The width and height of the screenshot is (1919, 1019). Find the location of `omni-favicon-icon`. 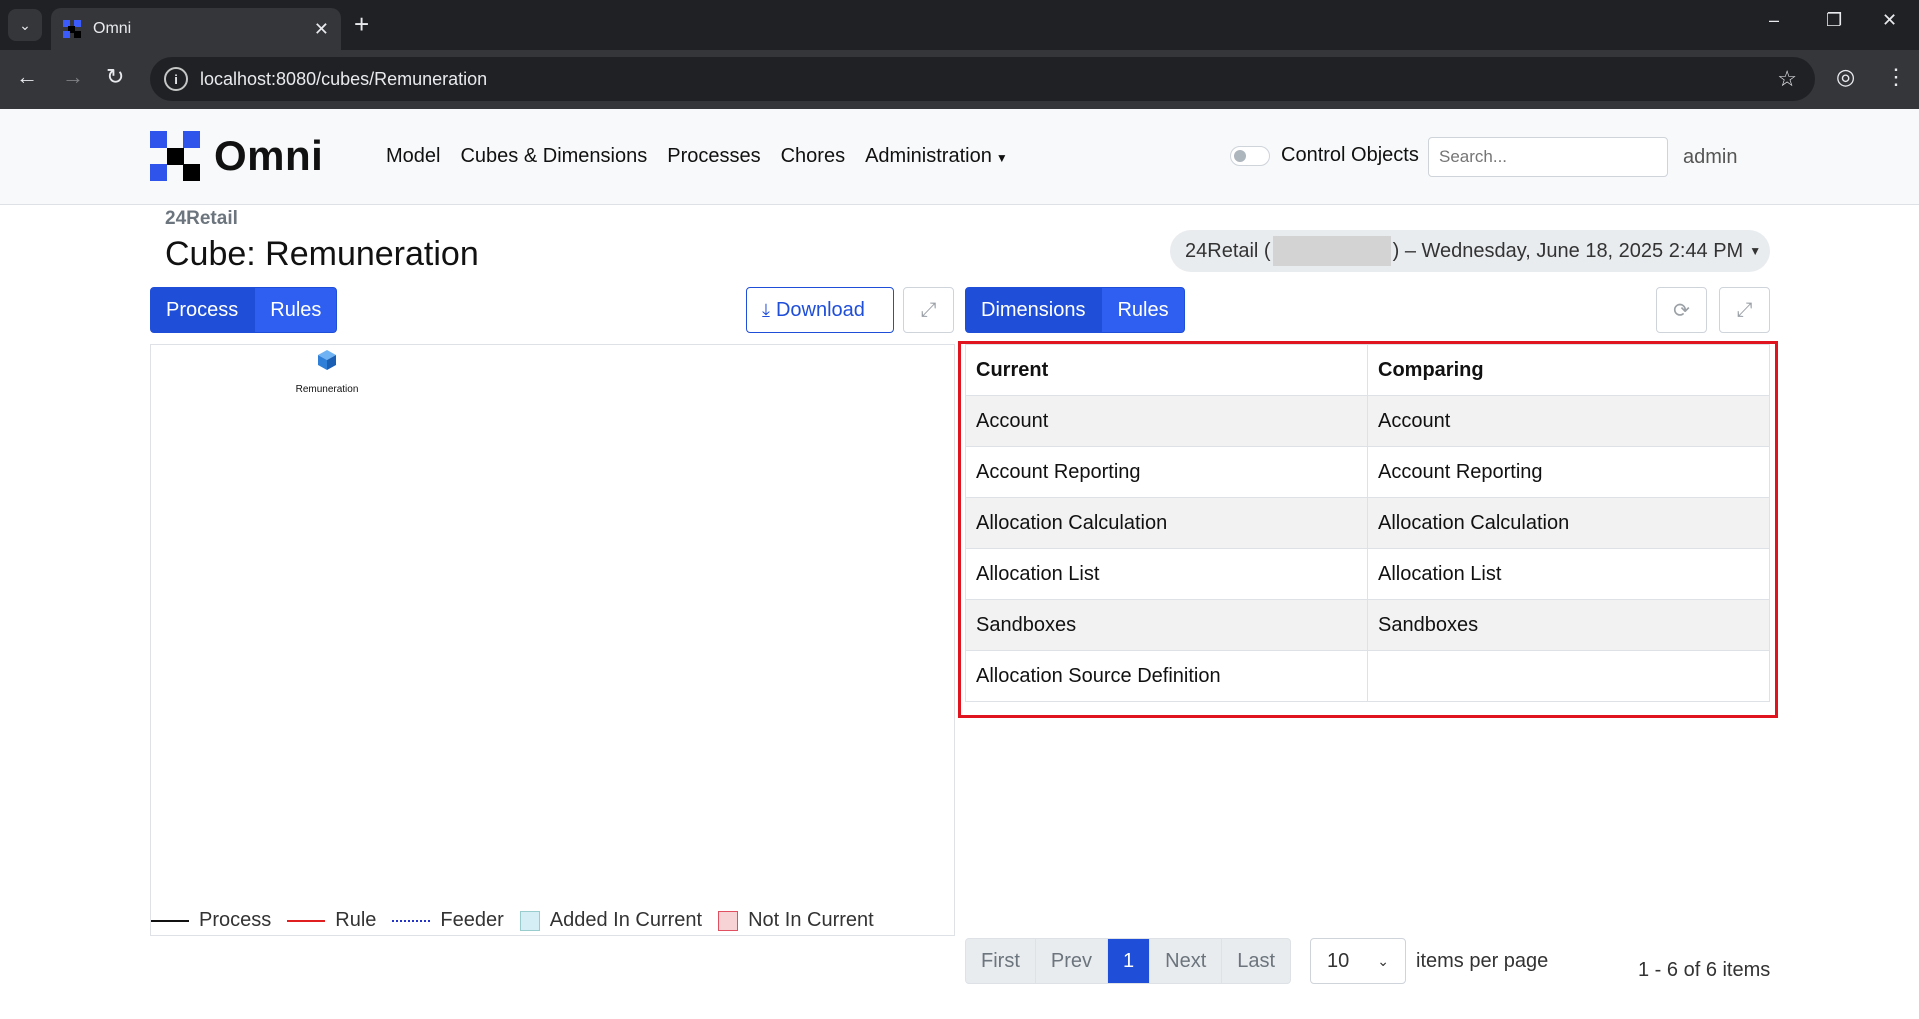

omni-favicon-icon is located at coordinates (72, 29).